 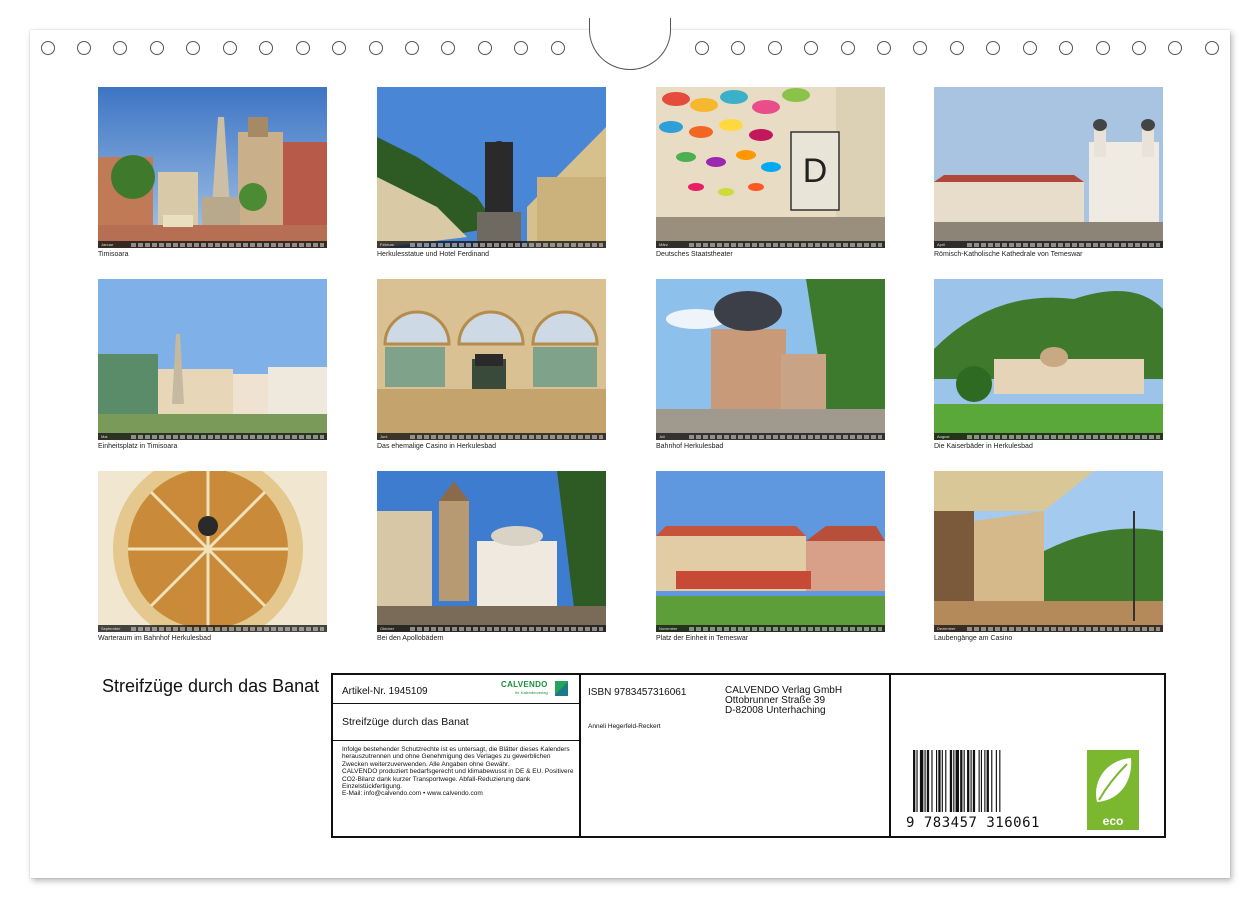 What do you see at coordinates (113, 254) in the screenshot?
I see `photo-caption: Timisoara` at bounding box center [113, 254].